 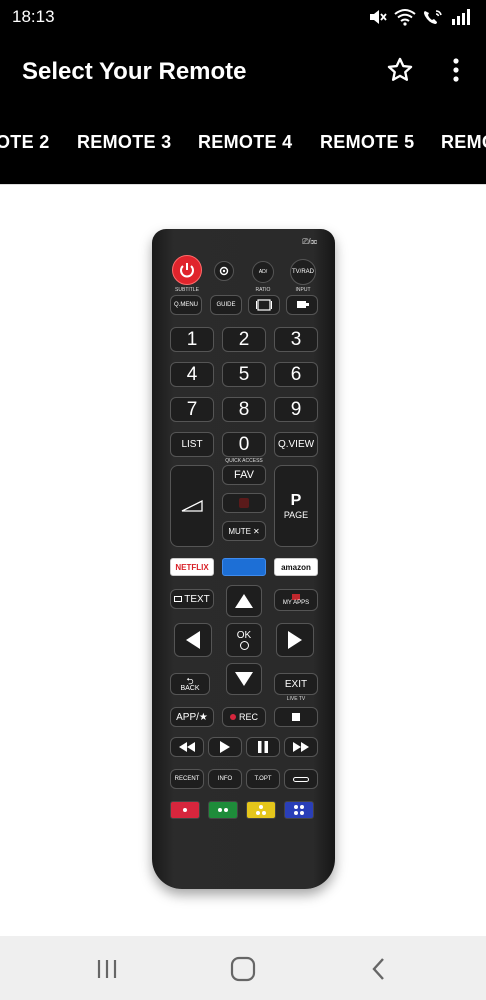 I want to click on digit-6-button: 6, so click(x=296, y=374).